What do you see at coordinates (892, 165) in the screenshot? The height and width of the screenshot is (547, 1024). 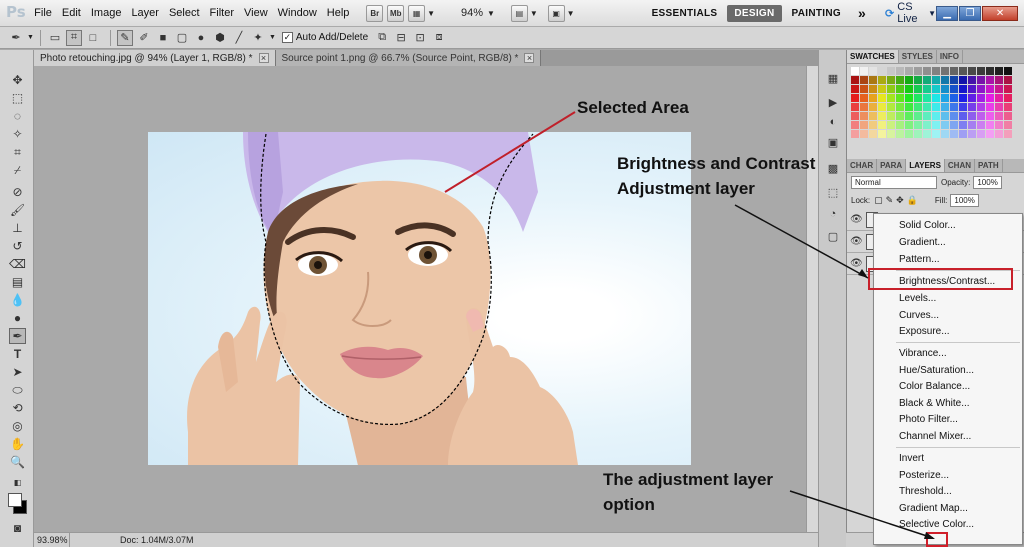 I see `tab-paragraph: PARA` at bounding box center [892, 165].